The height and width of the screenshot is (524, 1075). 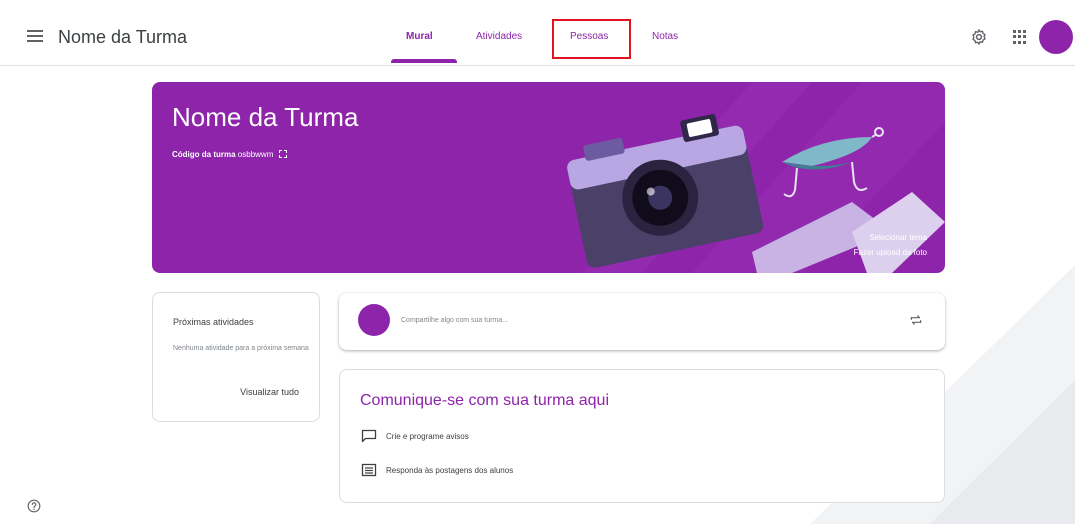 What do you see at coordinates (369, 470) in the screenshot?
I see `chat-icon` at bounding box center [369, 470].